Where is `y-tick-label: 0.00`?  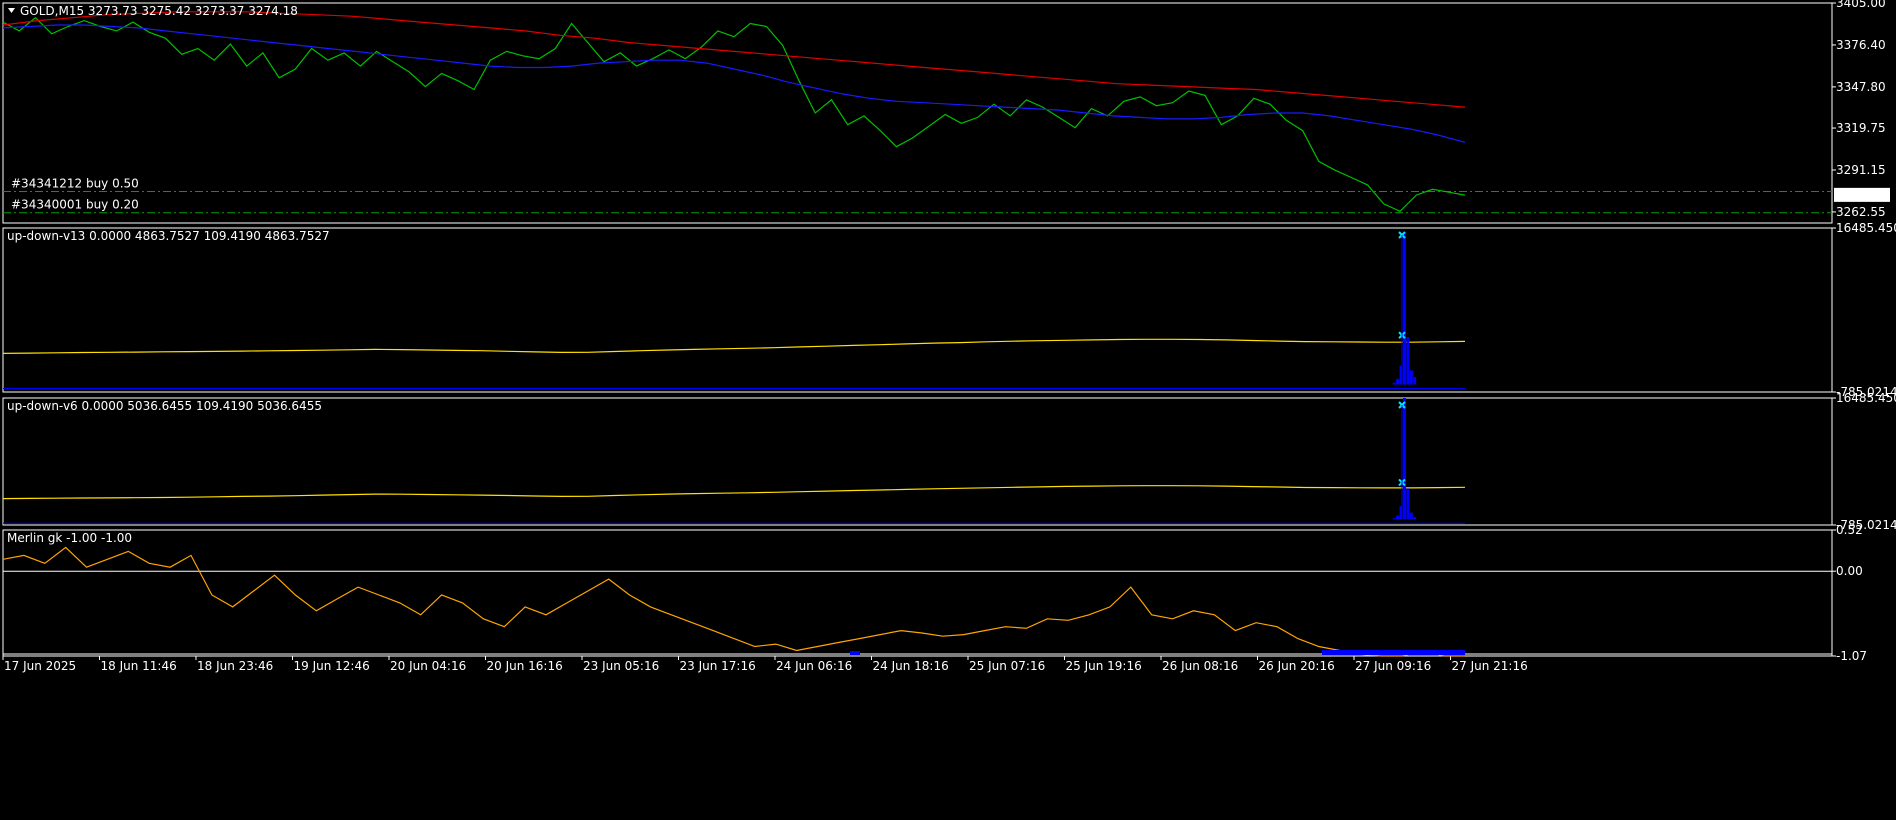 y-tick-label: 0.00 is located at coordinates (1849, 571).